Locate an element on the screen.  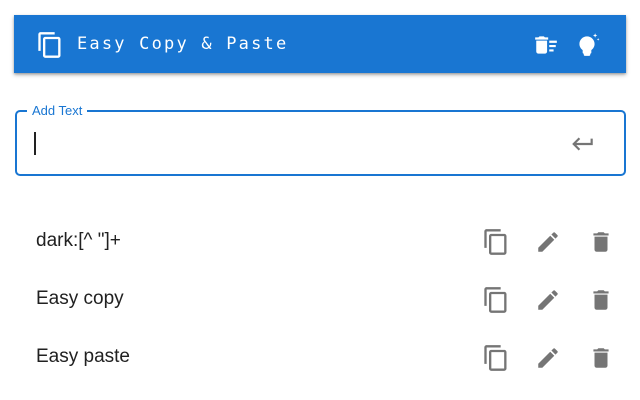
keyboard-return-icon is located at coordinates (582, 144).